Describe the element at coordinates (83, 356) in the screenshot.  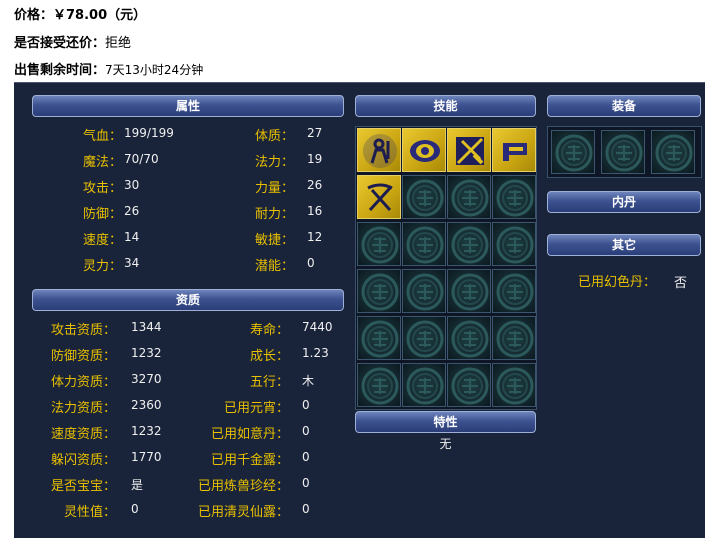
I see `aptitude-label: 防御资质：` at that location.